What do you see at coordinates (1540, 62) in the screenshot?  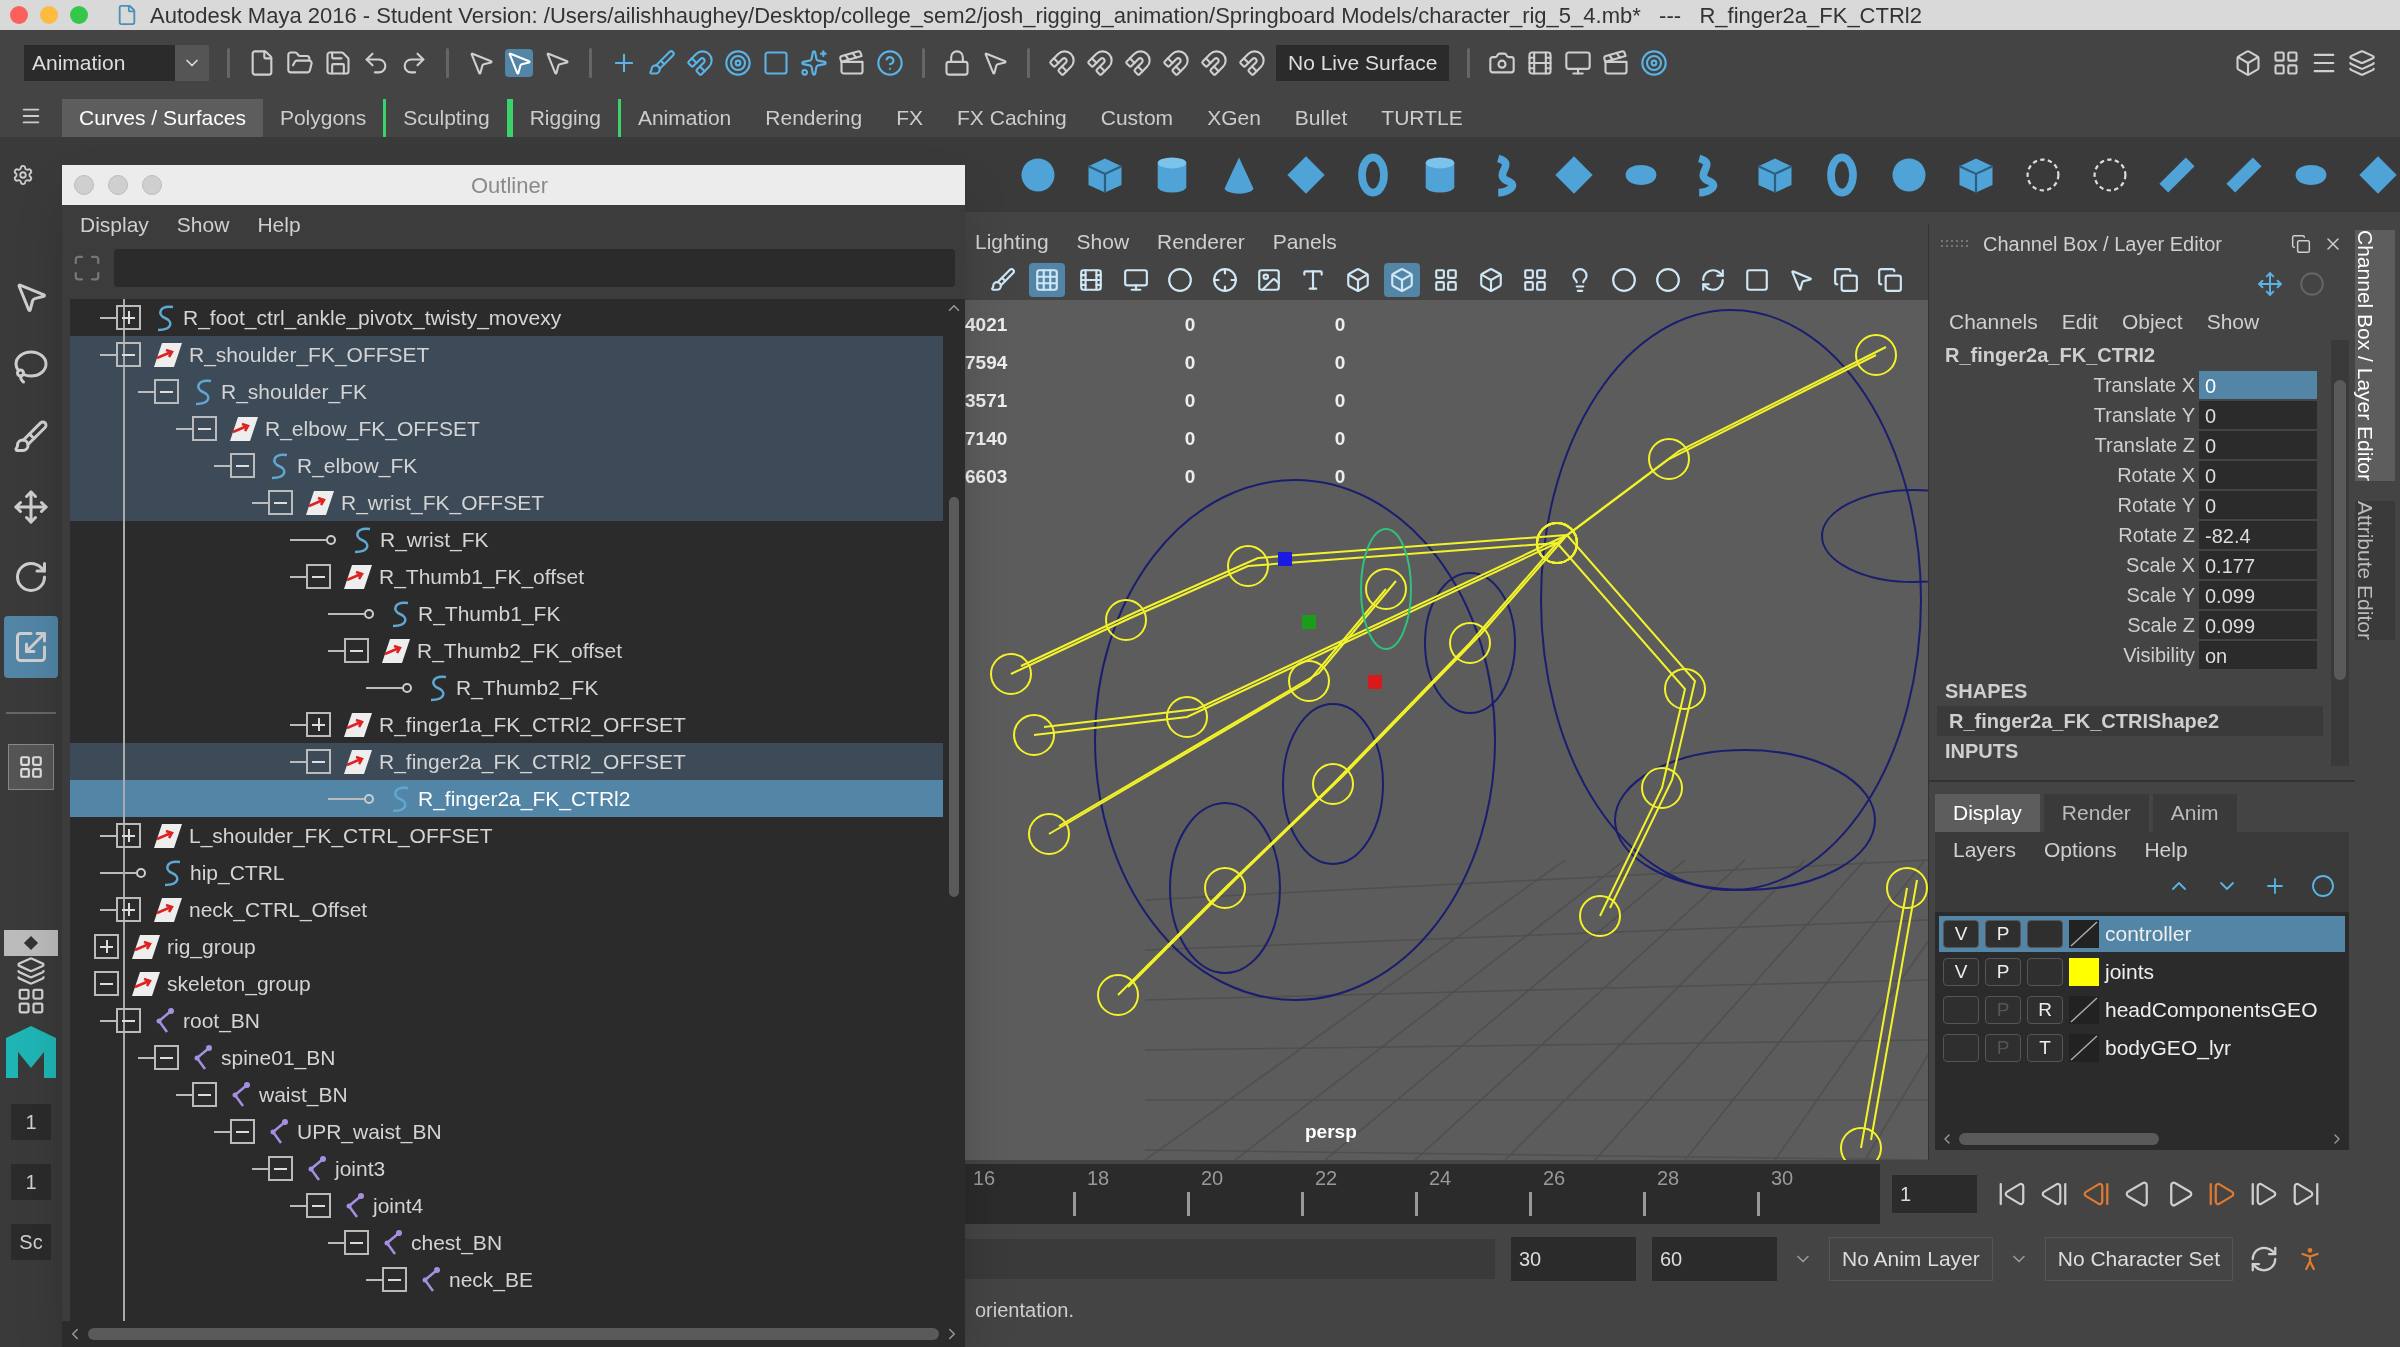 I see `film-icon` at bounding box center [1540, 62].